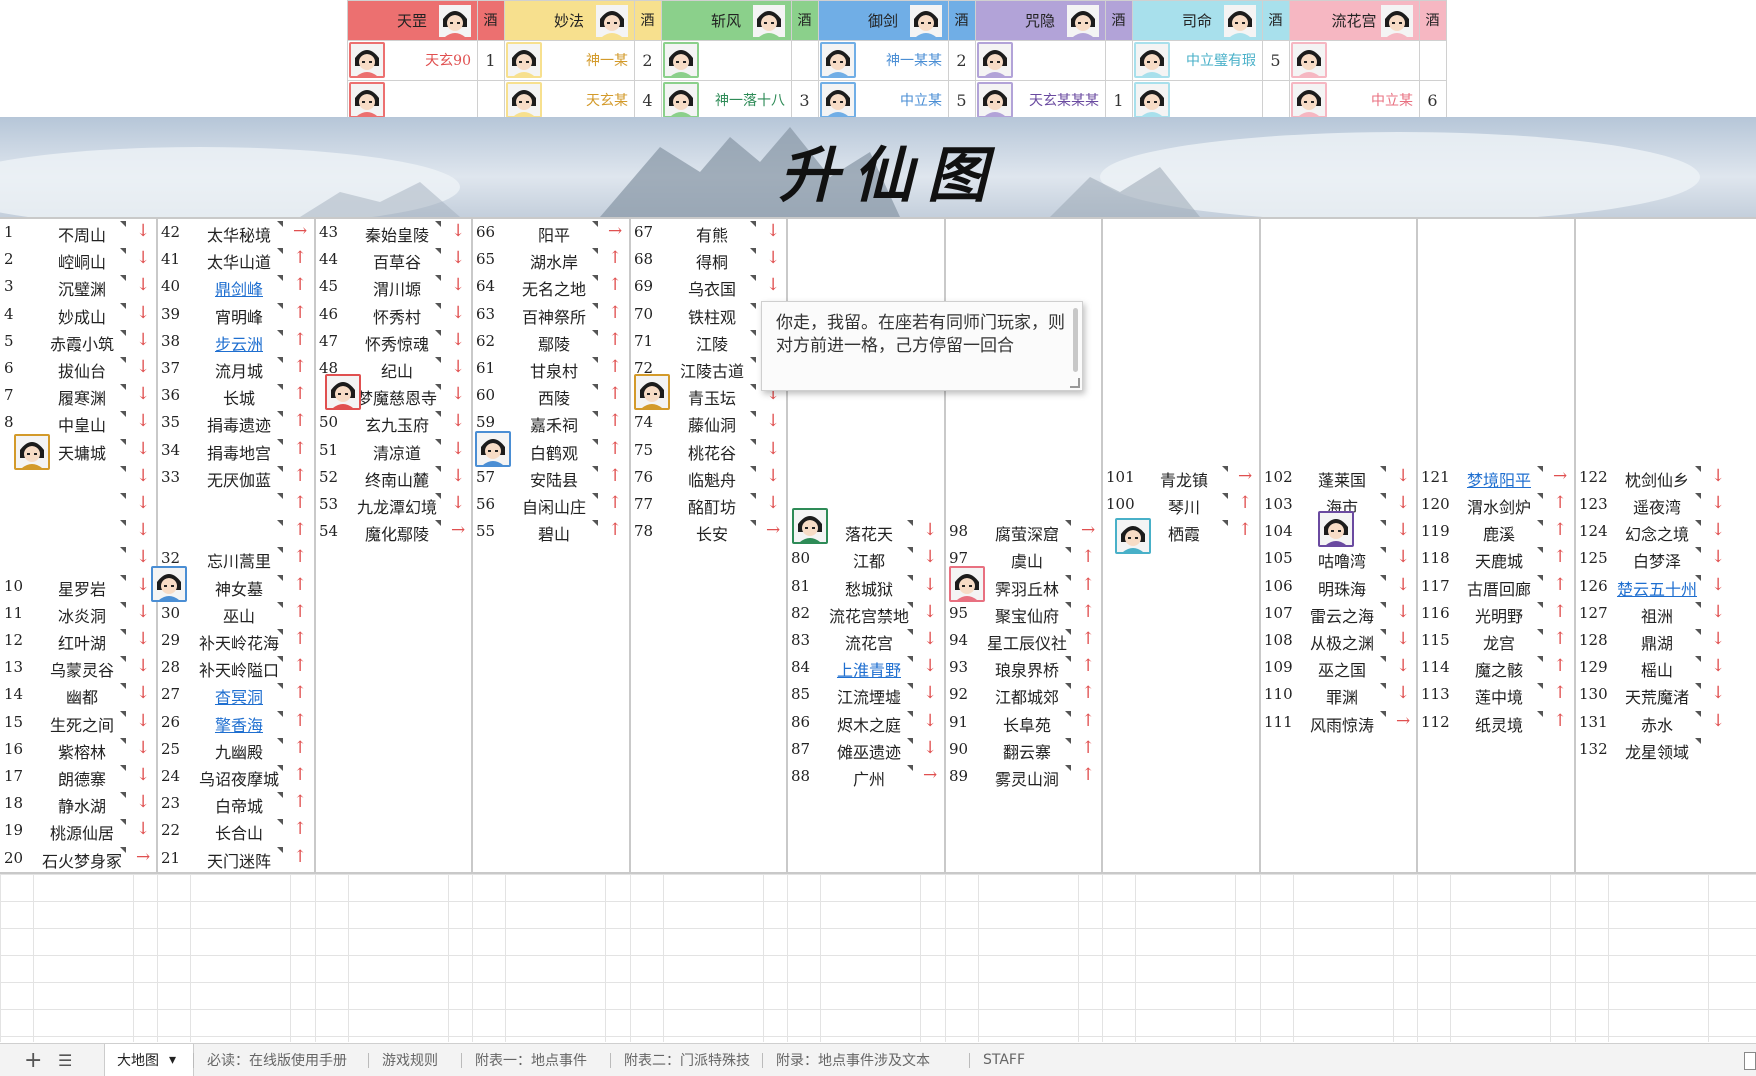 Image resolution: width=1756 pixels, height=1076 pixels. I want to click on map-cell: 7 履寒渊 ↓, so click(78, 395).